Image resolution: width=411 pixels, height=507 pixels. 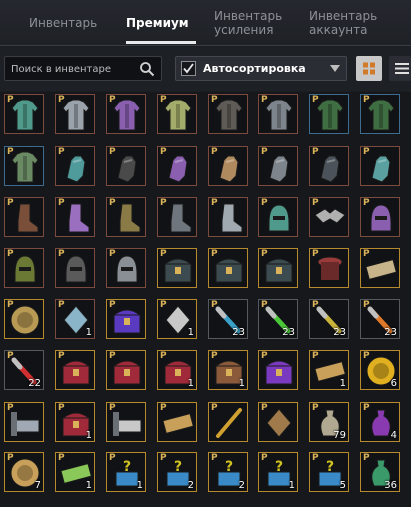 I want to click on tab-premium: Премиум, so click(x=161, y=23).